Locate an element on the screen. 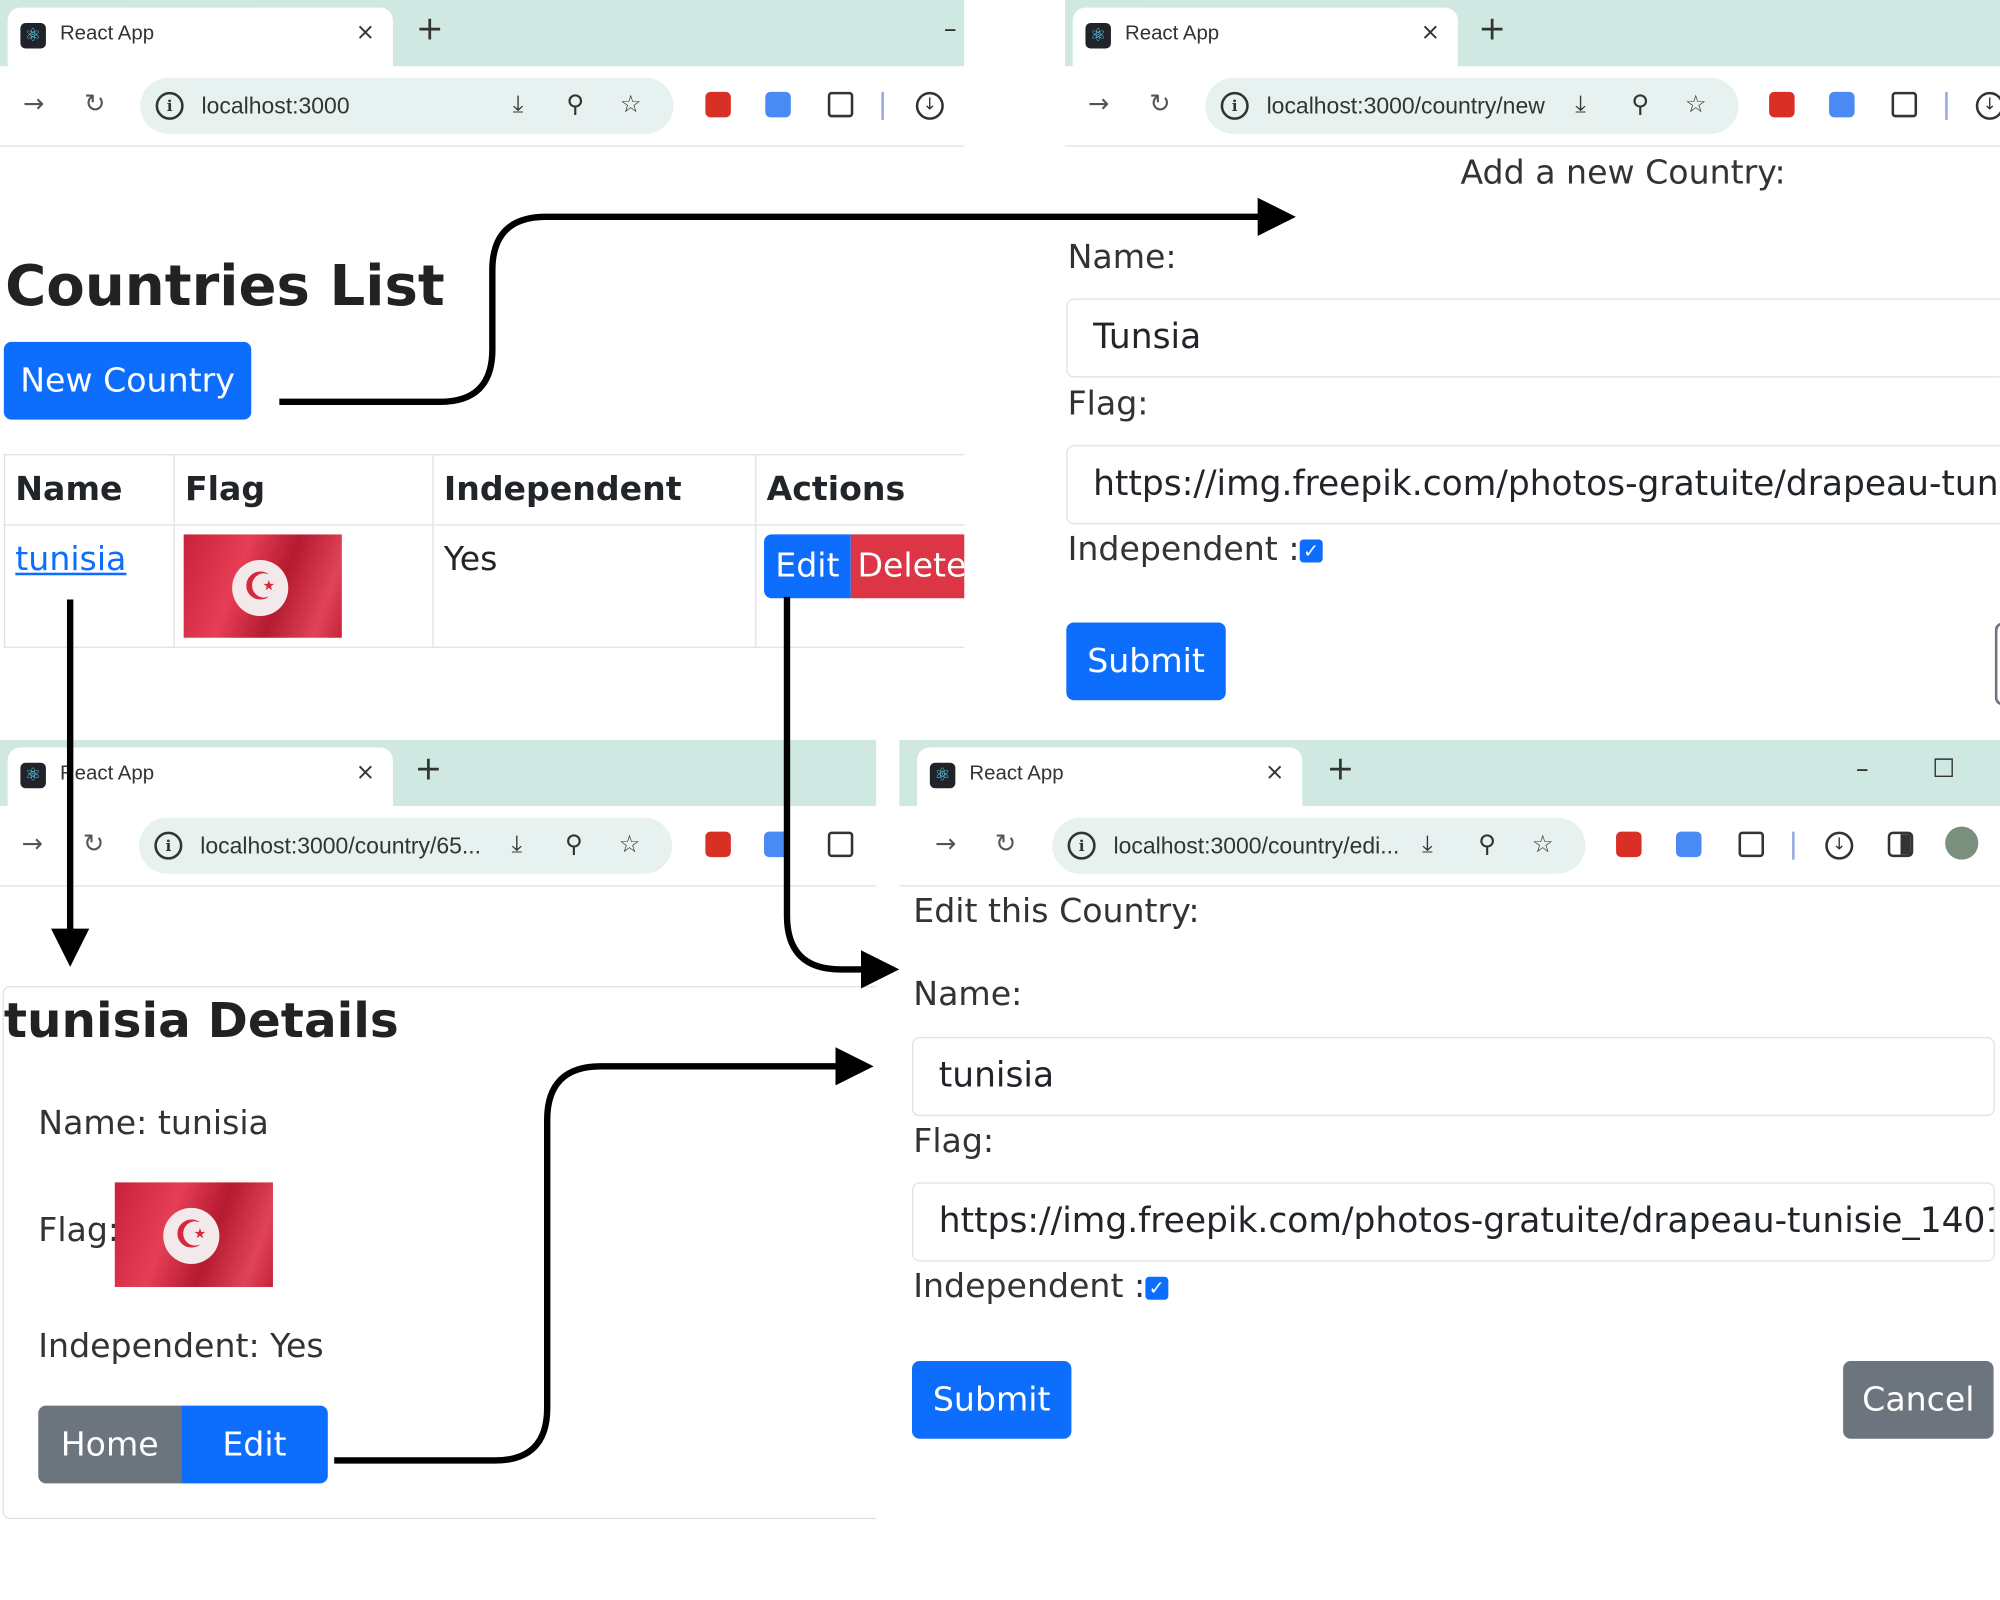 The height and width of the screenshot is (1600, 2000). maximize-icon: ☐ is located at coordinates (1943, 768).